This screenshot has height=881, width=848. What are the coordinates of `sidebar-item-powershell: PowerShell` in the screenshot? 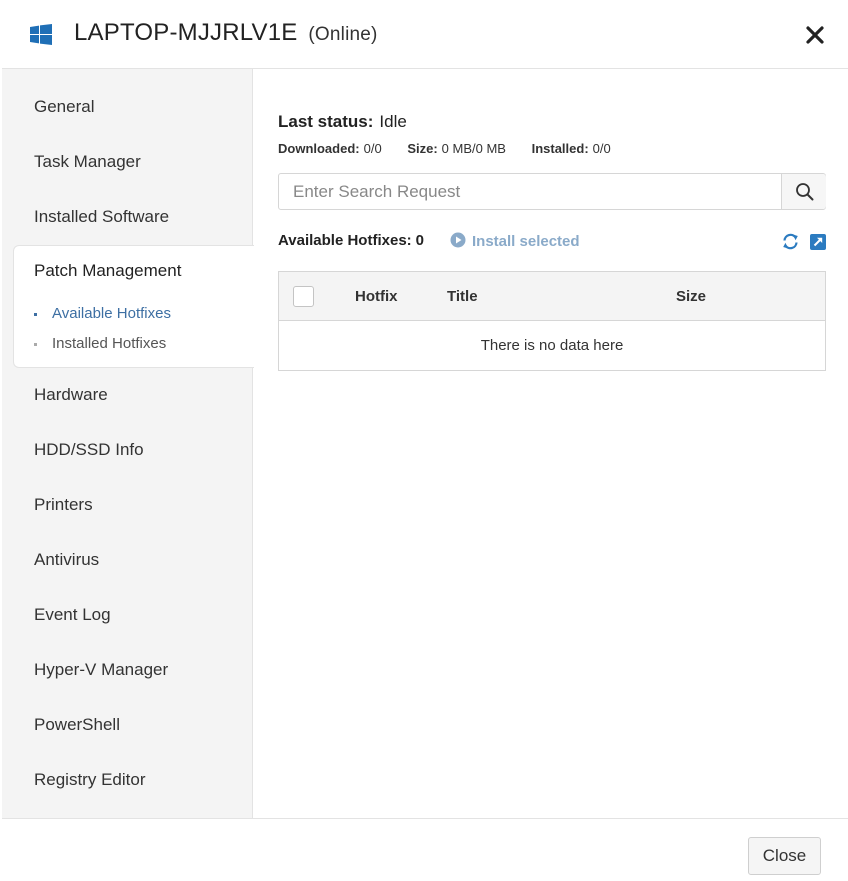 It's located at (127, 724).